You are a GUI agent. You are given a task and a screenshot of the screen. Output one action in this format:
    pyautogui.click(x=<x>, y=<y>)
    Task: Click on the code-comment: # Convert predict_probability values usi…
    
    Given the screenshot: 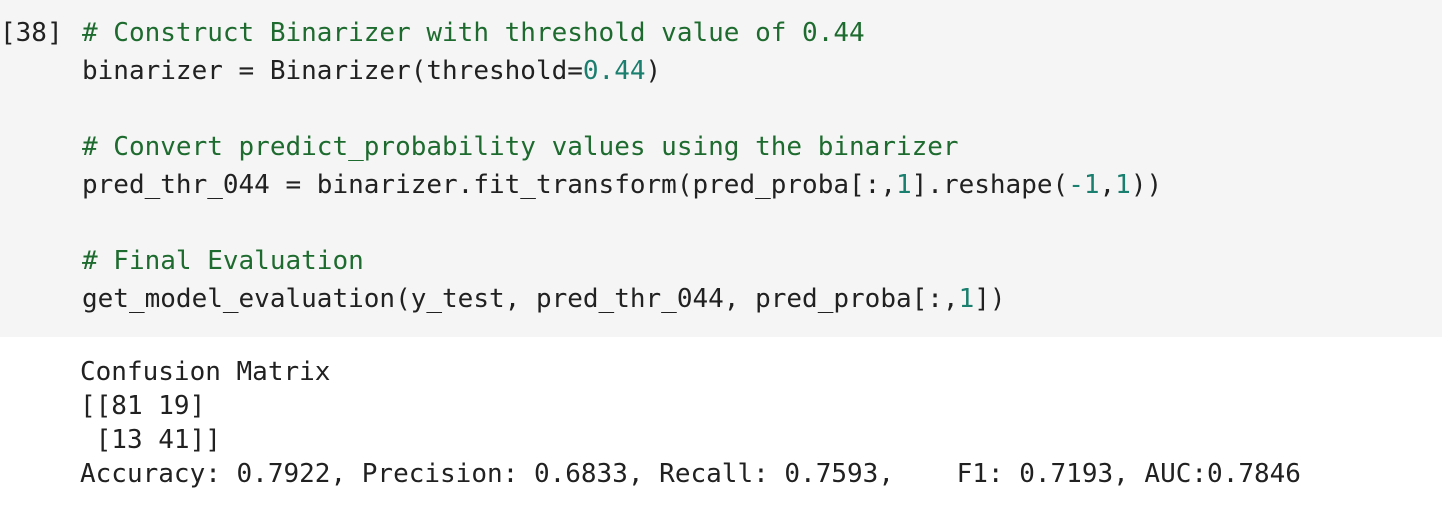 What is the action you would take?
    pyautogui.click(x=520, y=147)
    